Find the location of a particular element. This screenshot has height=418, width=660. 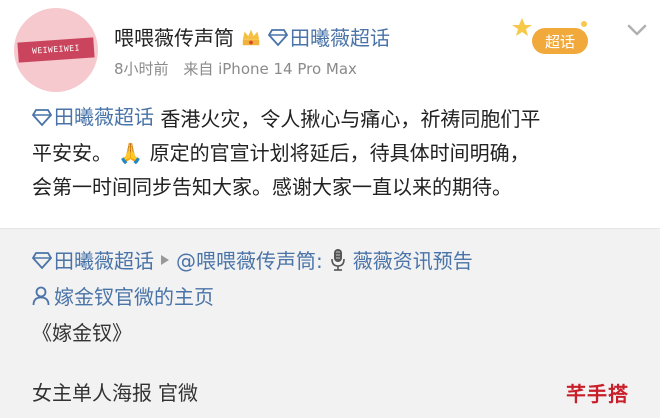

content-text-1: 香港火灾，令人揪心与痛心，祈祷同胞们平 is located at coordinates (350, 119).